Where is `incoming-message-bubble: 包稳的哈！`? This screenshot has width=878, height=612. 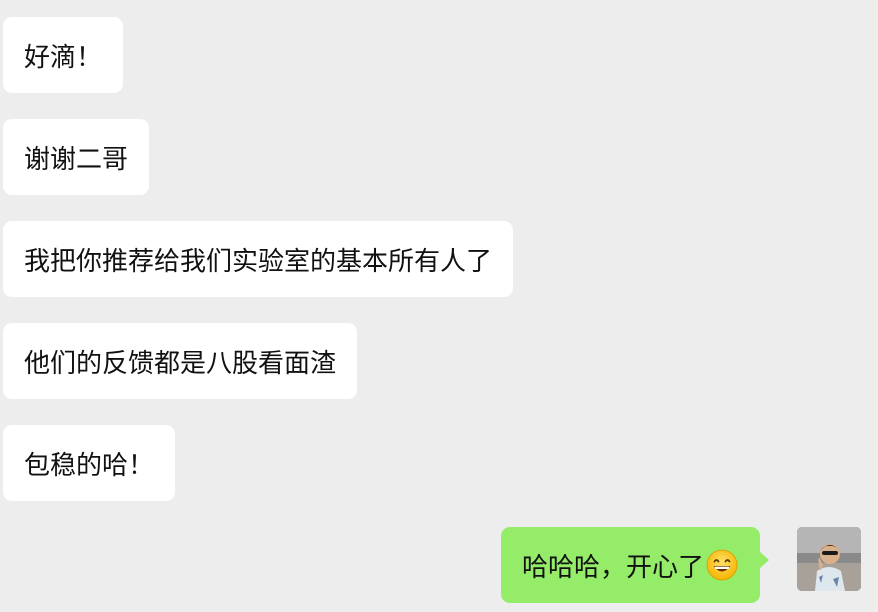 incoming-message-bubble: 包稳的哈！ is located at coordinates (89, 463).